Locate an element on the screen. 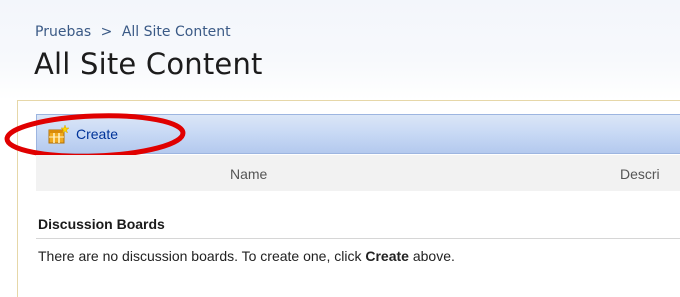 This screenshot has width=680, height=297. empty-message-text-end: above. is located at coordinates (431, 256).